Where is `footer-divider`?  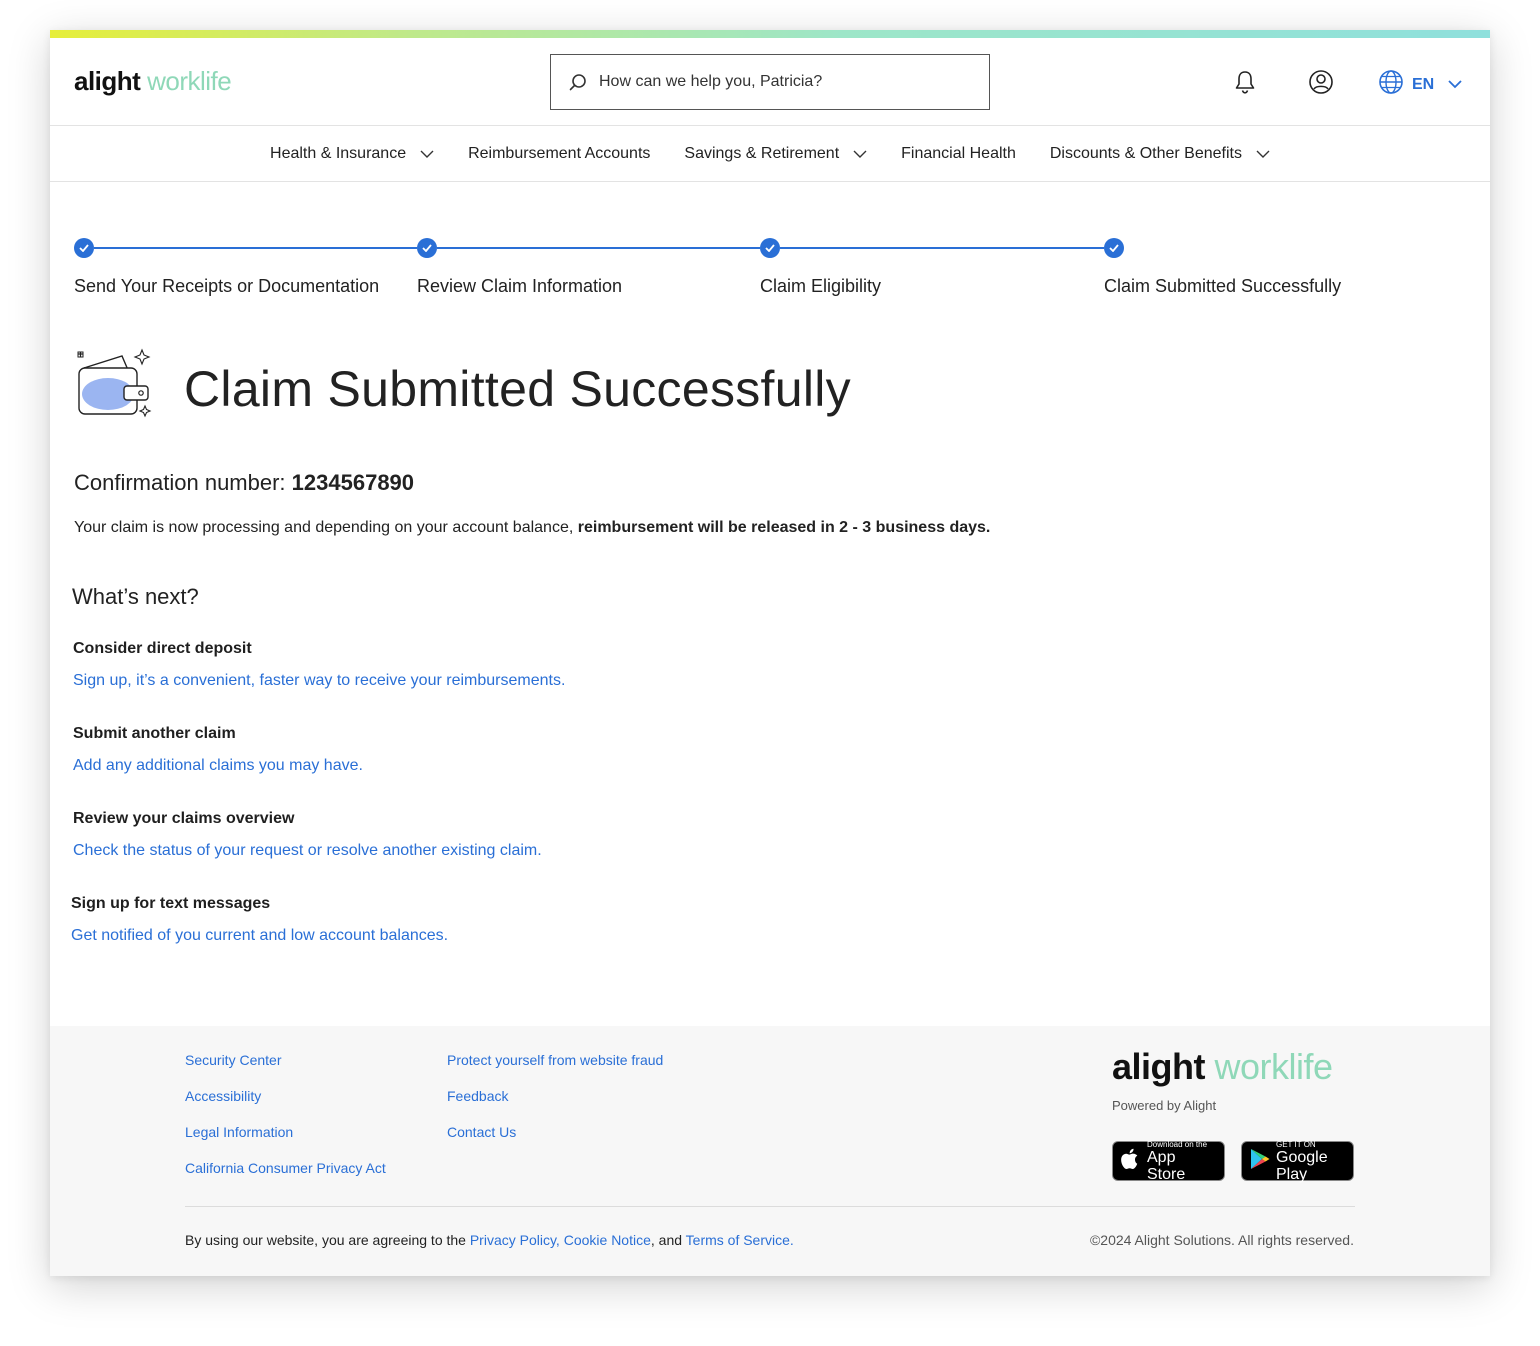
footer-divider is located at coordinates (770, 1206).